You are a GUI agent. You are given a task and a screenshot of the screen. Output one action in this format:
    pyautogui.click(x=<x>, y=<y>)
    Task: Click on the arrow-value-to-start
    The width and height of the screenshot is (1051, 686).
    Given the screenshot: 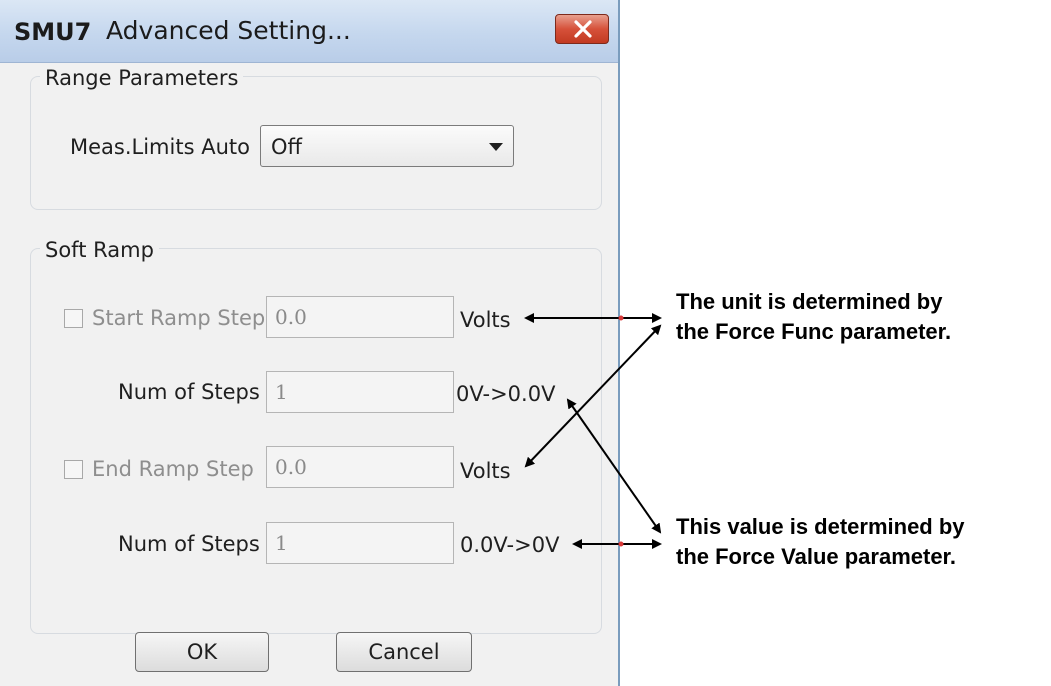 What is the action you would take?
    pyautogui.click(x=614, y=466)
    